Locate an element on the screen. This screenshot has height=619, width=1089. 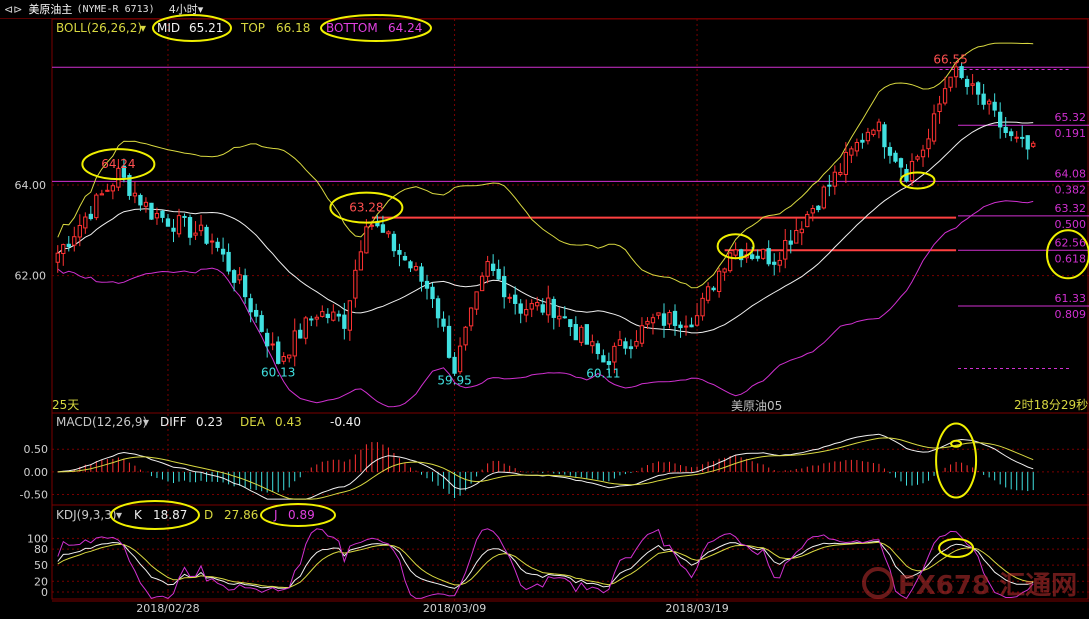
kdj-tick-label: 80 is located at coordinates (41, 549).